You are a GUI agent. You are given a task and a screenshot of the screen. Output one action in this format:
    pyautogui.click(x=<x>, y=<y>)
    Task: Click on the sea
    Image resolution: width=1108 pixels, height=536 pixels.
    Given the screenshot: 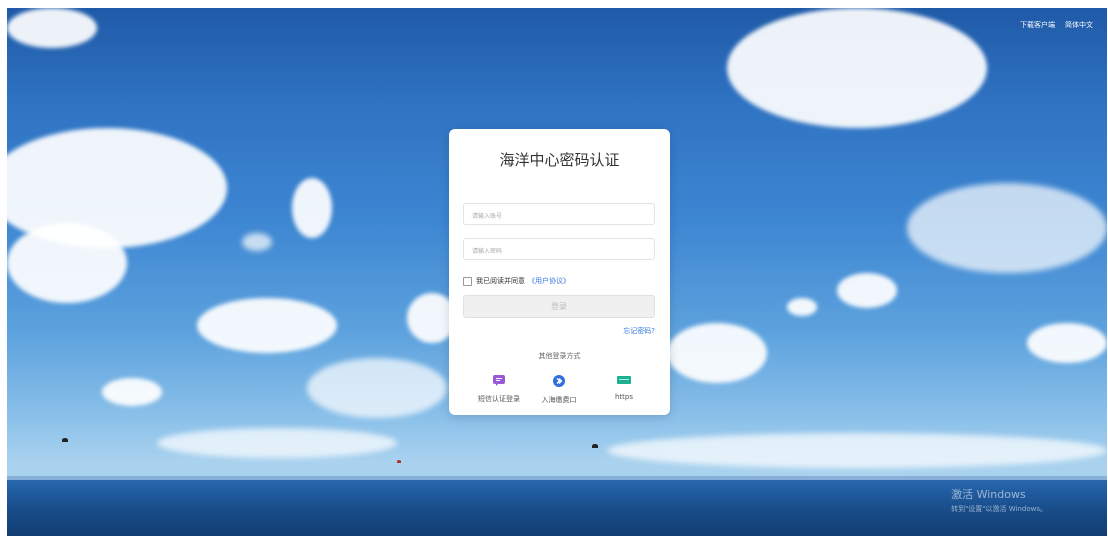 What is the action you would take?
    pyautogui.click(x=557, y=506)
    